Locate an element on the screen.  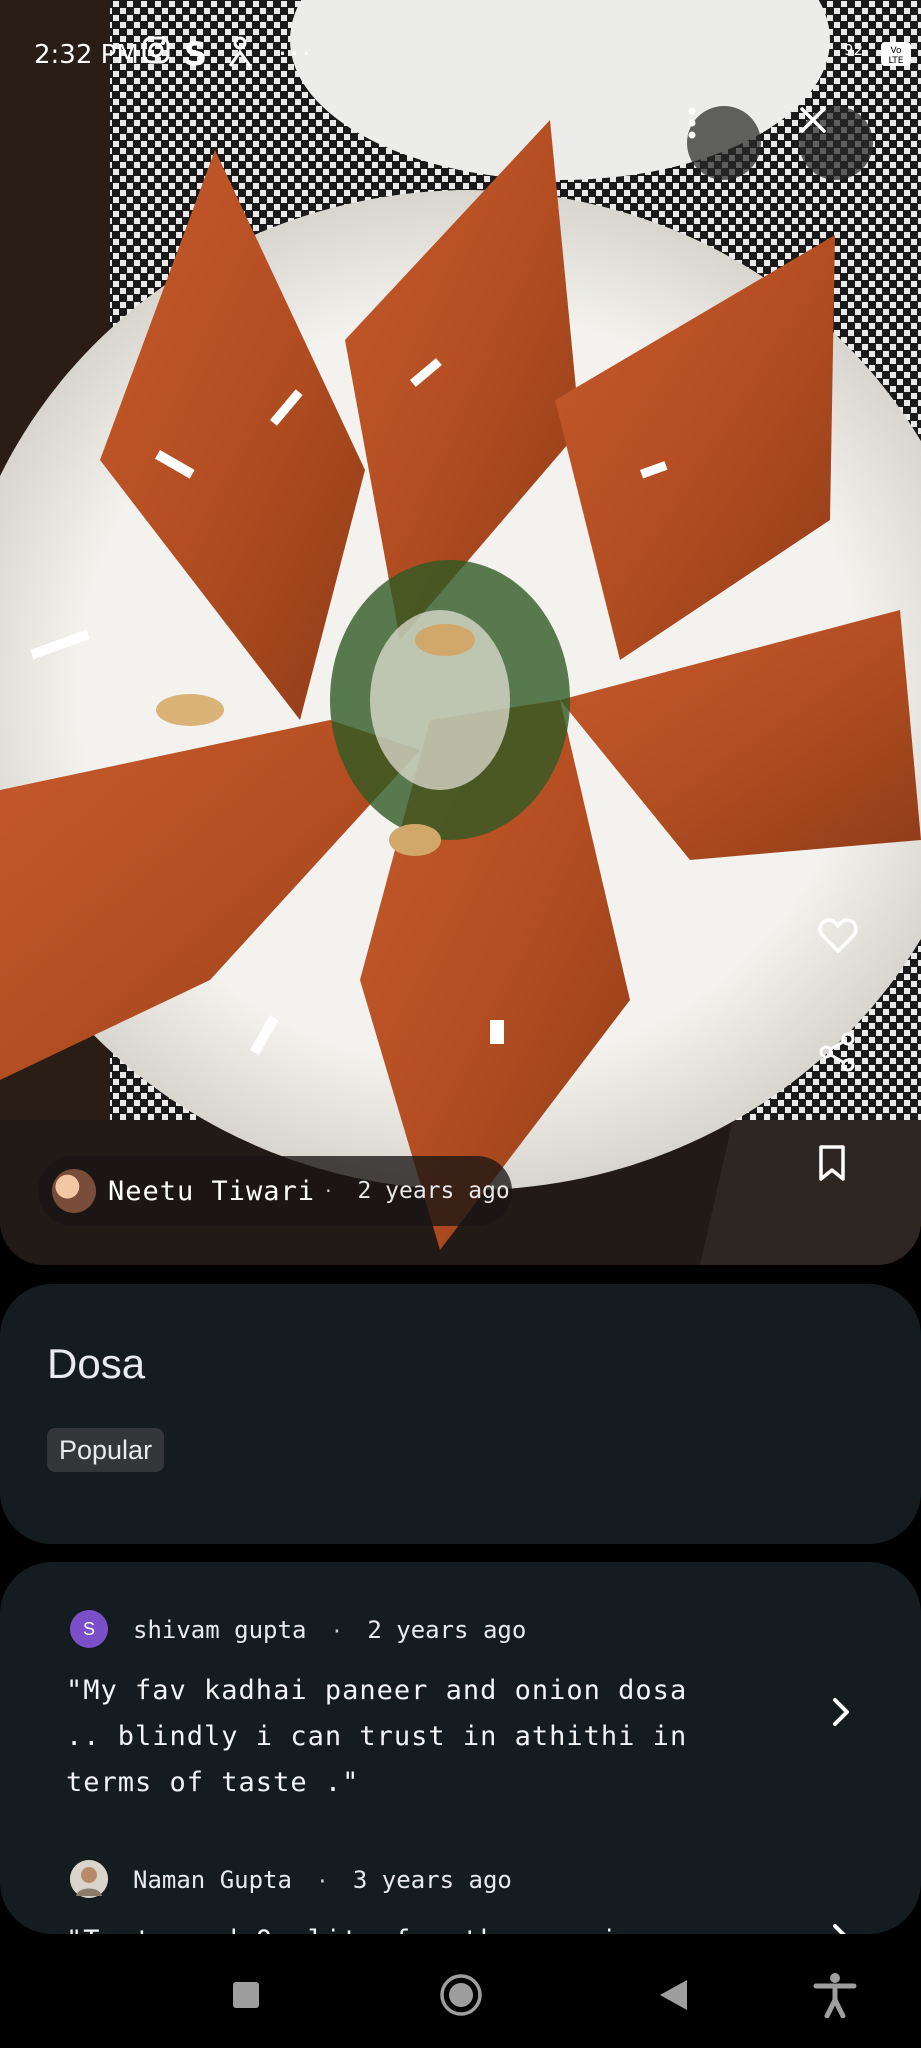
reviewer-avatar is located at coordinates (89, 1879).